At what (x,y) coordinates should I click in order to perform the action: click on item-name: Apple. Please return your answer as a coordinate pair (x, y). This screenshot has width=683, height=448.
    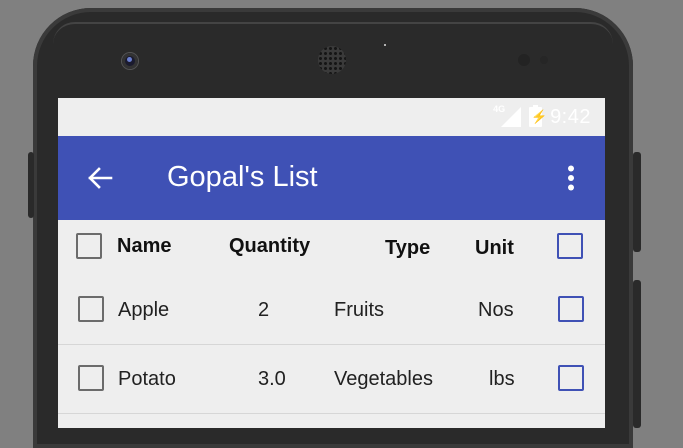
    Looking at the image, I should click on (144, 310).